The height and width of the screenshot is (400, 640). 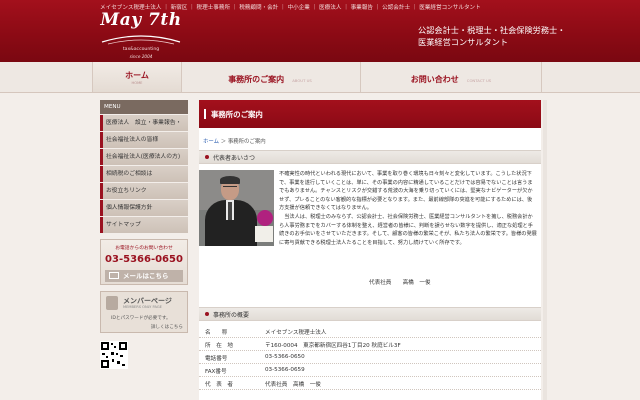 What do you see at coordinates (141, 56) in the screenshot?
I see `logo-since: since 2004` at bounding box center [141, 56].